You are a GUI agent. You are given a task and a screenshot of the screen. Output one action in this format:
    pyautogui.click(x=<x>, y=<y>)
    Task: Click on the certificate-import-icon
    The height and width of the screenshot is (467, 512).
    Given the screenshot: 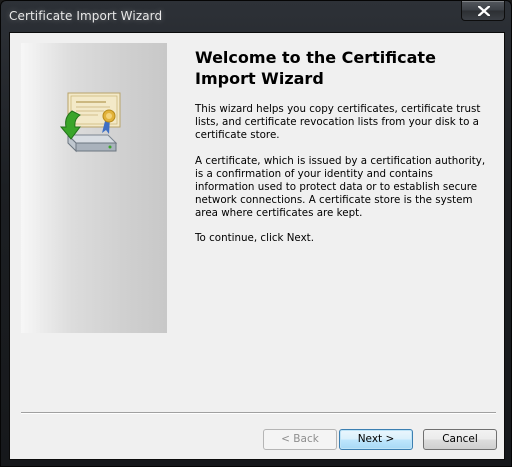 What is the action you would take?
    pyautogui.click(x=90, y=122)
    